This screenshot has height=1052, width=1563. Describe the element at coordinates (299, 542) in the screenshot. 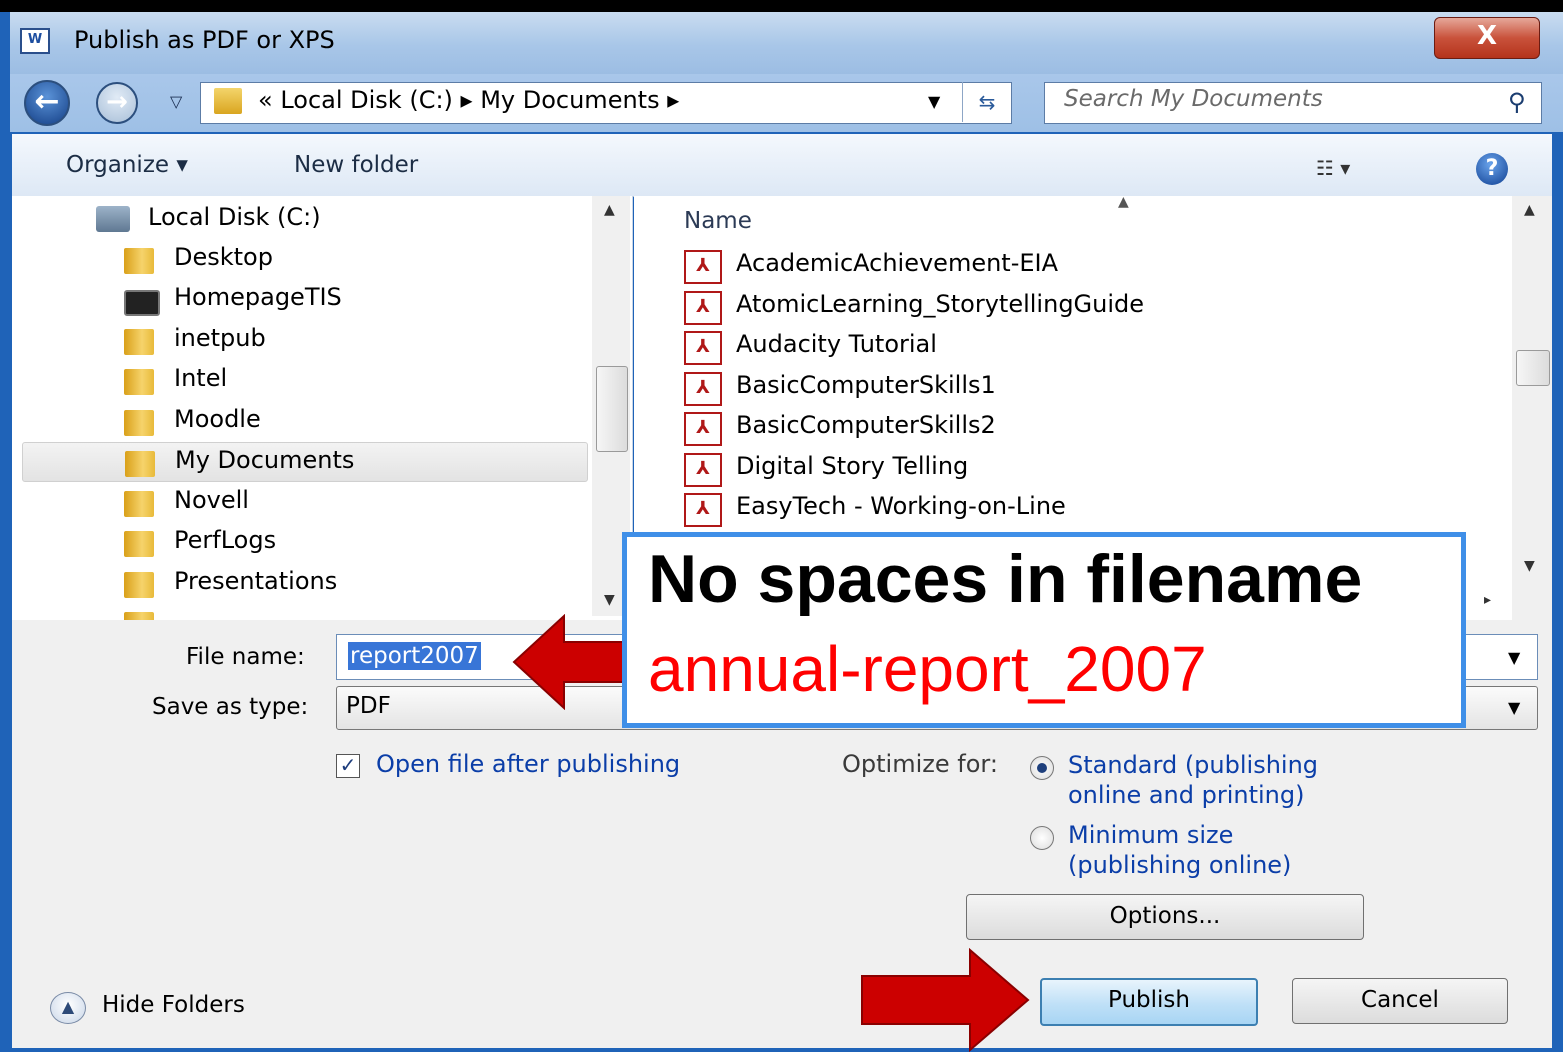

I see `nav-item-perflogs: PerfLogs` at that location.